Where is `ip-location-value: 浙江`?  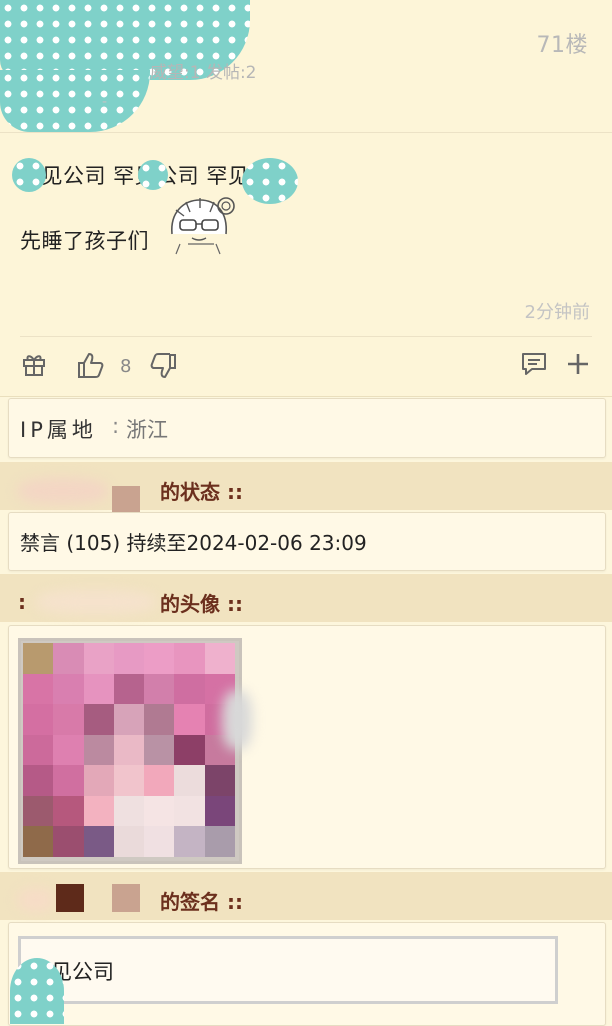 ip-location-value: 浙江 is located at coordinates (147, 430).